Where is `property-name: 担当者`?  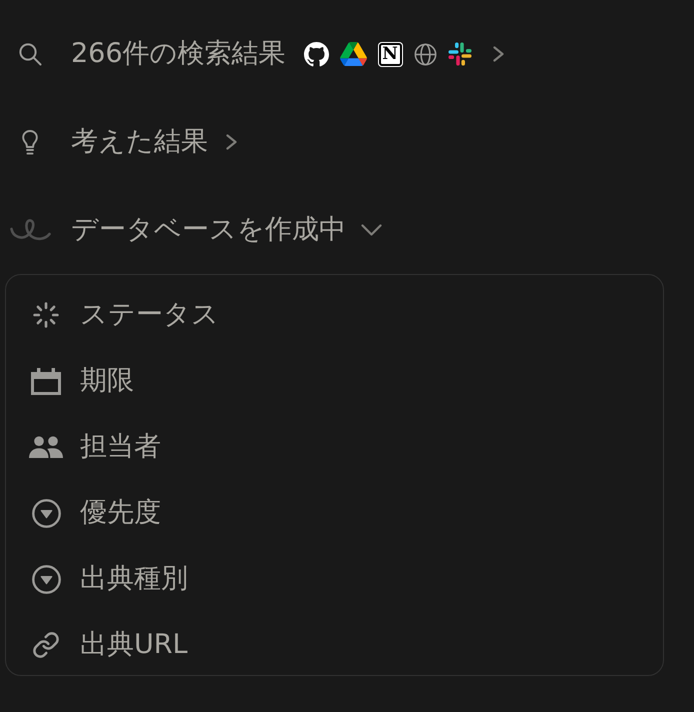
property-name: 担当者 is located at coordinates (120, 447).